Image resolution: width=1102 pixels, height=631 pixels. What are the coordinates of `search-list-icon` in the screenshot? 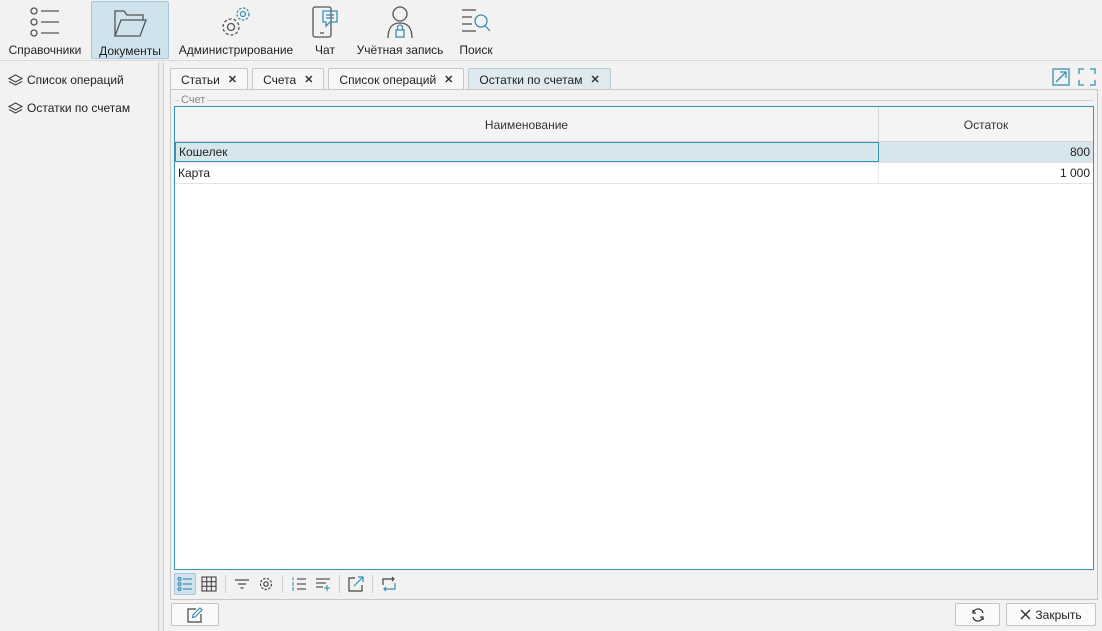 It's located at (476, 22).